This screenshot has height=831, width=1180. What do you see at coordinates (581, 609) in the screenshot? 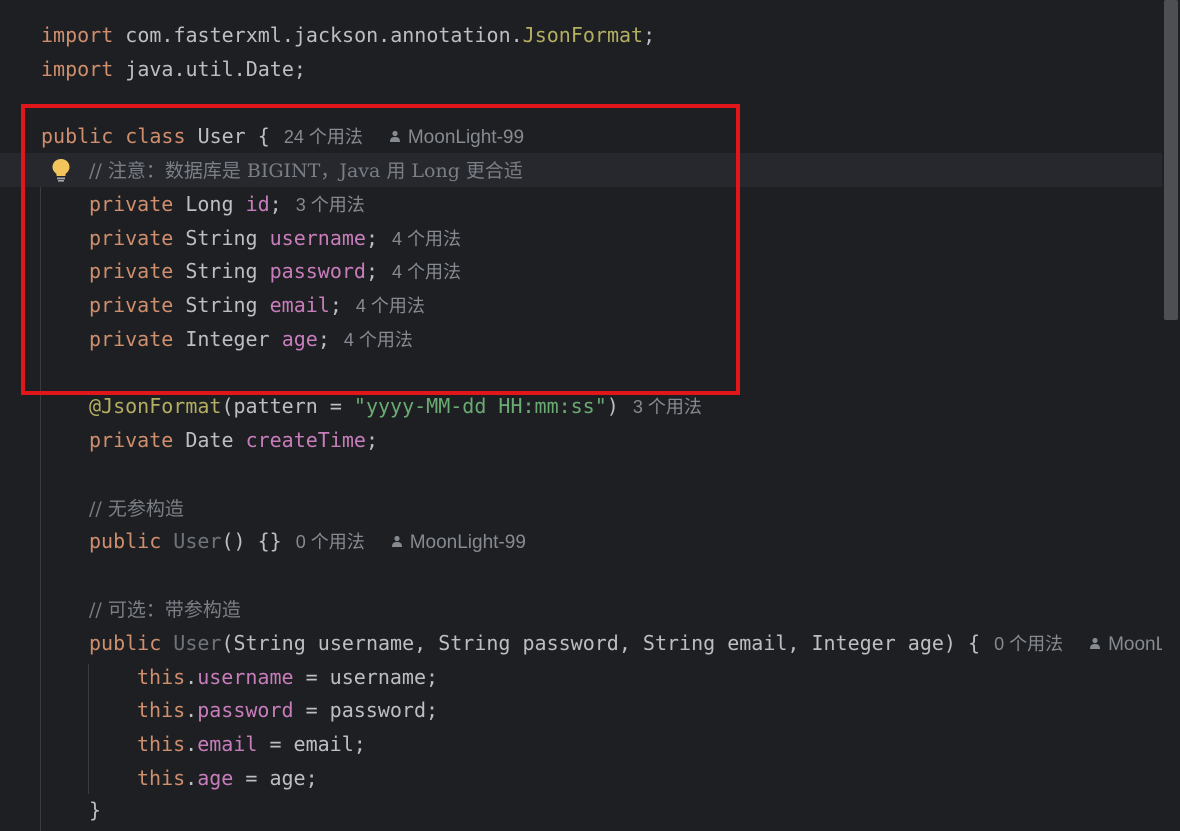
I see `code-line-17: // 可选：带参构造` at bounding box center [581, 609].